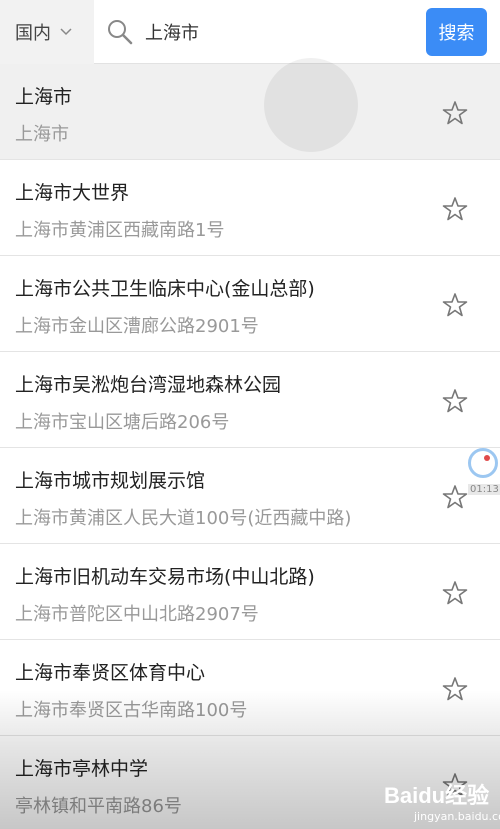 The image size is (500, 829). I want to click on item-address: 亭林镇和平南路86号, so click(98, 806).